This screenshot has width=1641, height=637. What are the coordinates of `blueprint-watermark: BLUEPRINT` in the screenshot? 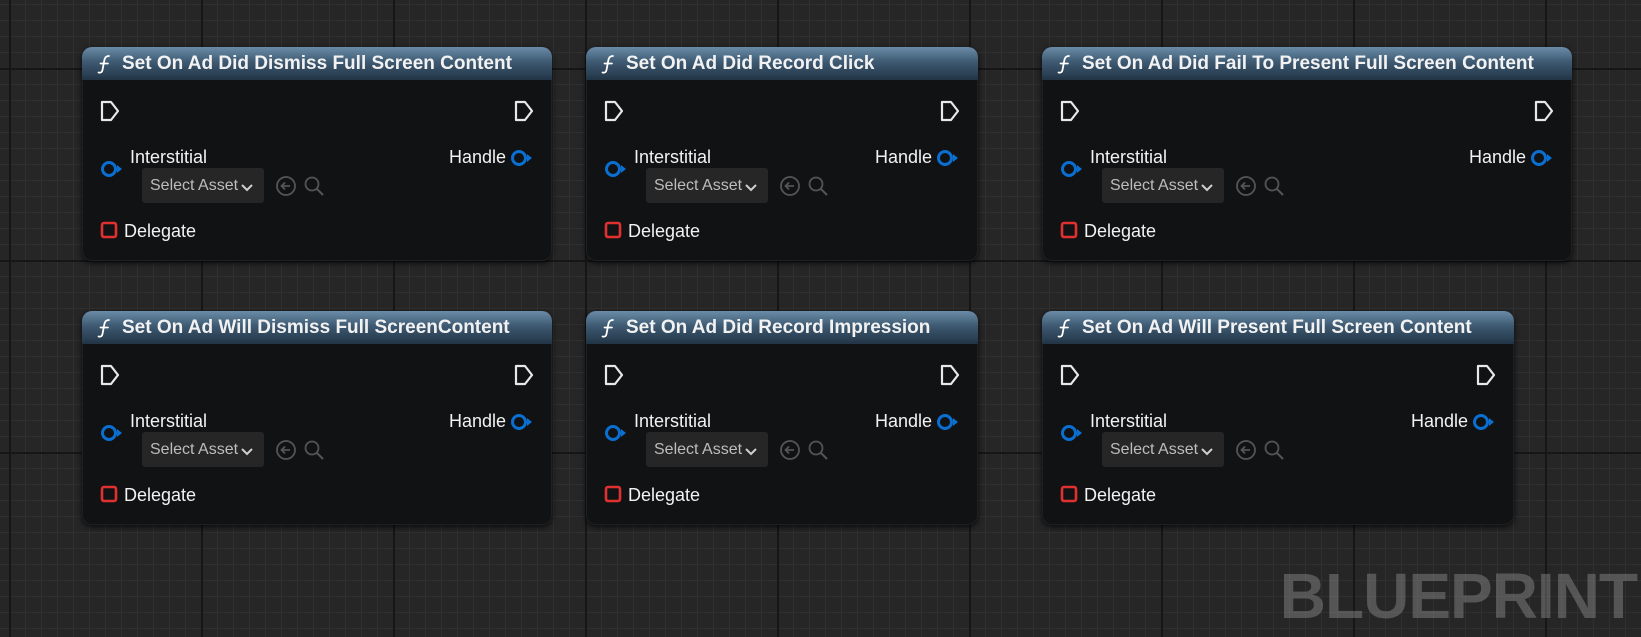 It's located at (1458, 596).